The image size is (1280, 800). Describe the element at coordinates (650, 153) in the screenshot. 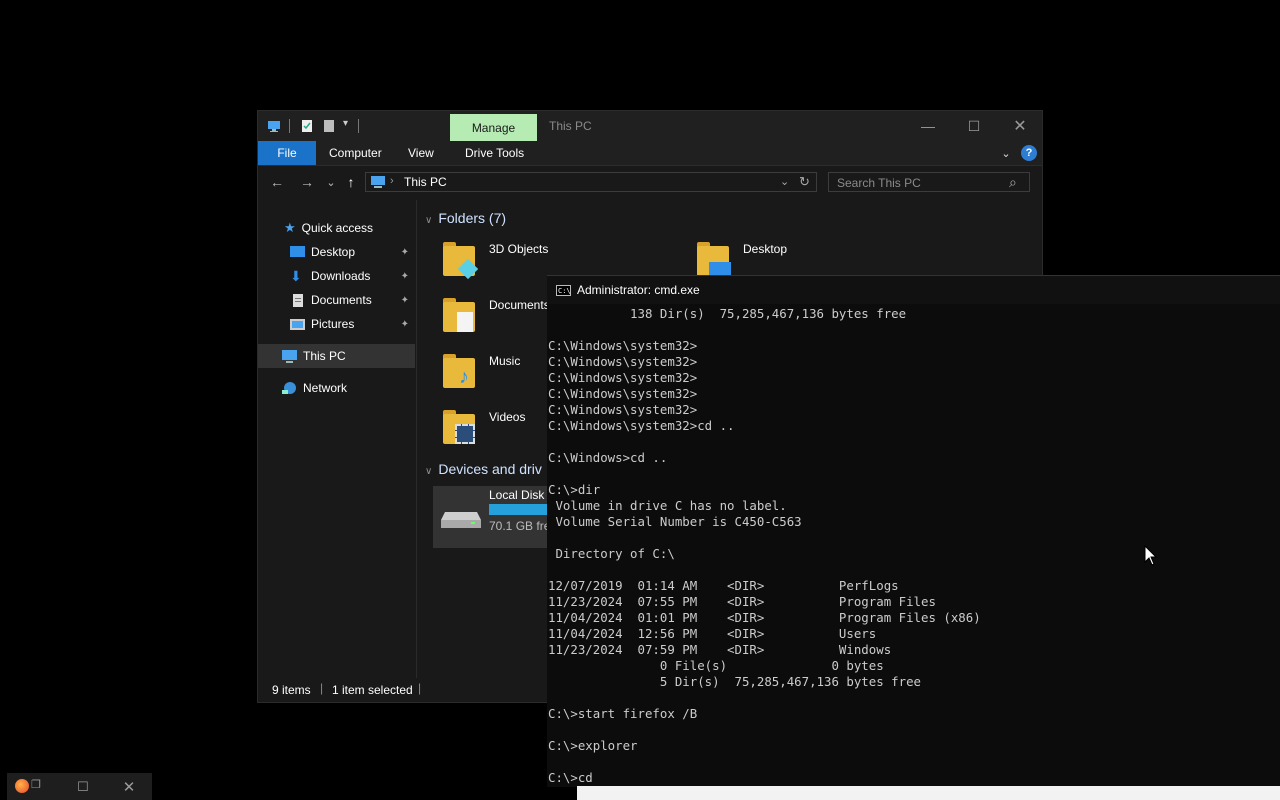

I see `ribbon-tabs: File Computer View Drive Tools ⌄ ?` at that location.